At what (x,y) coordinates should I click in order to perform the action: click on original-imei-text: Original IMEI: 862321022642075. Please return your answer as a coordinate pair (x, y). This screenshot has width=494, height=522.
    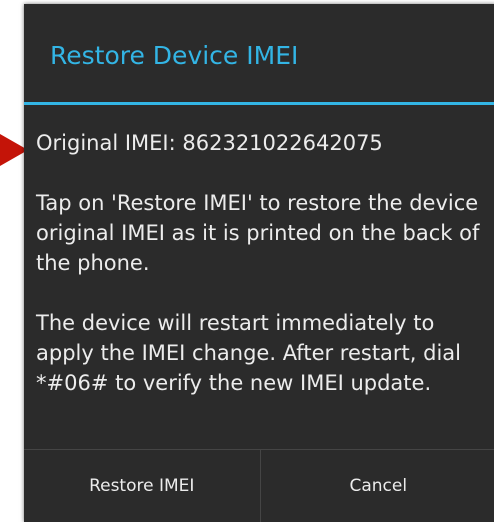
    Looking at the image, I should click on (209, 143).